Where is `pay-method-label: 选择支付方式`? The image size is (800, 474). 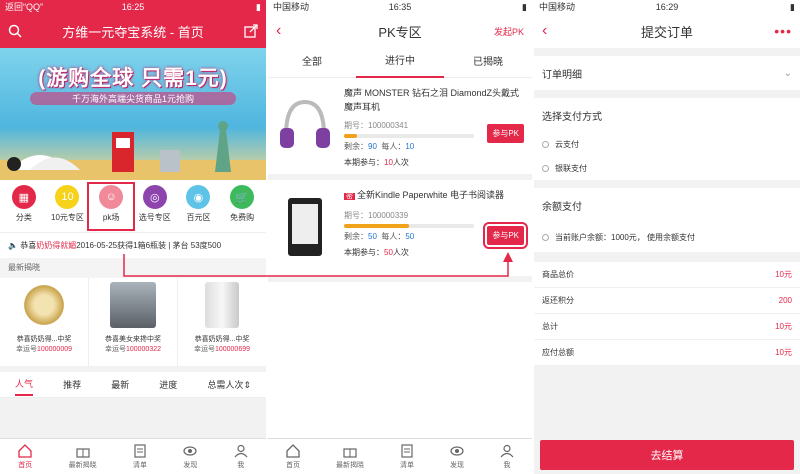 pay-method-label: 选择支付方式 is located at coordinates (572, 117).